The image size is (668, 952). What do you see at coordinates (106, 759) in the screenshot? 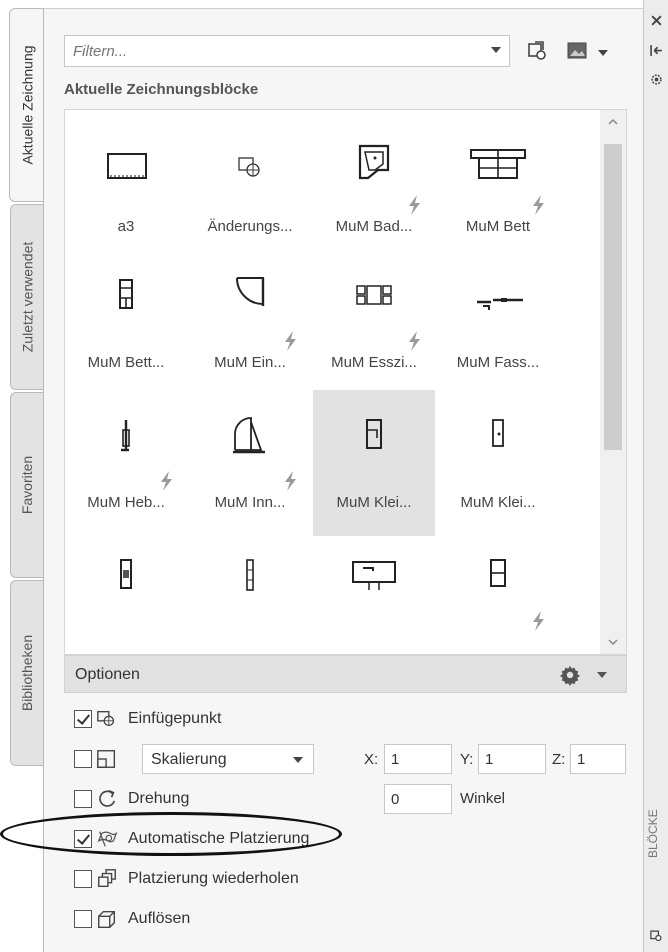
I see `scale-icon` at bounding box center [106, 759].